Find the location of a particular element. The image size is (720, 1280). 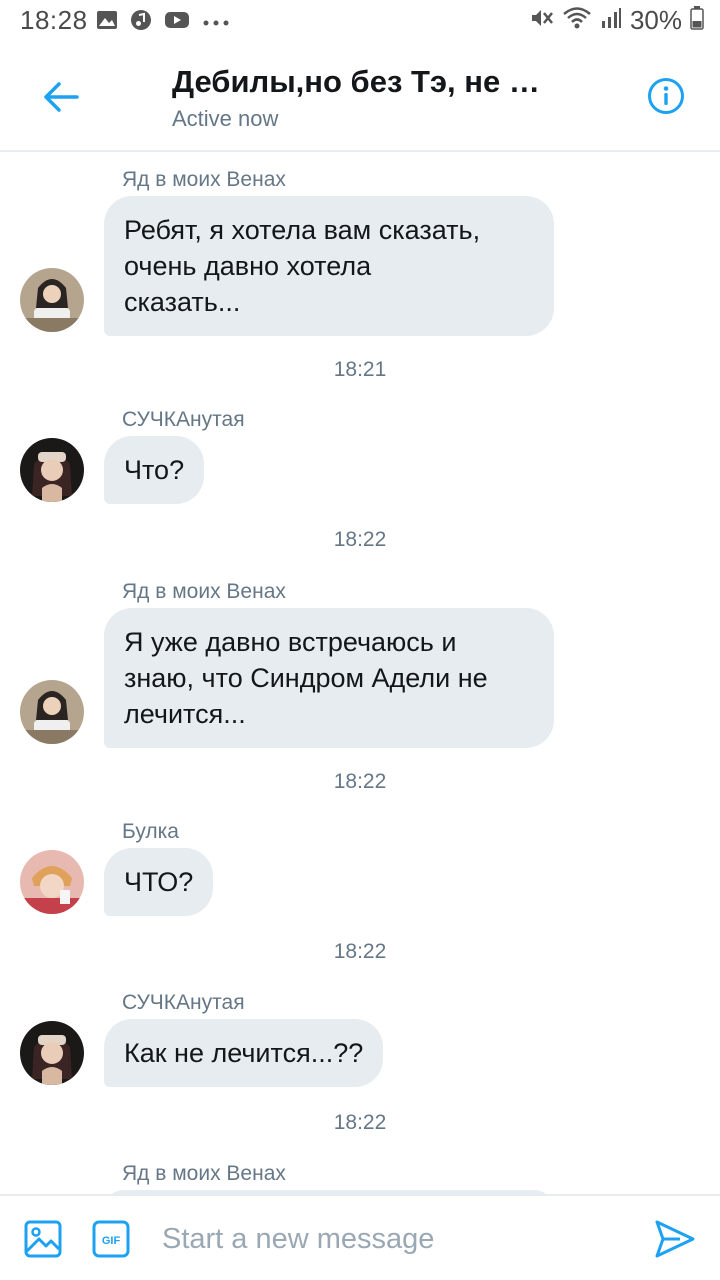

gif-icon: GIF is located at coordinates (111, 1239).